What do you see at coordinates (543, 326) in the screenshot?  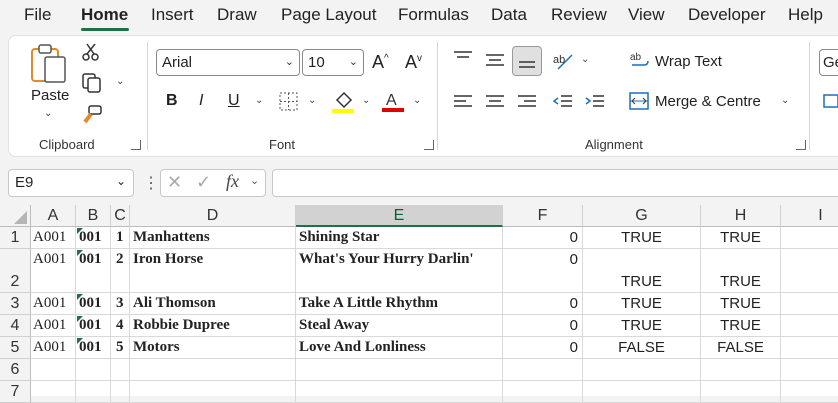 I see `cell-f4: 0` at bounding box center [543, 326].